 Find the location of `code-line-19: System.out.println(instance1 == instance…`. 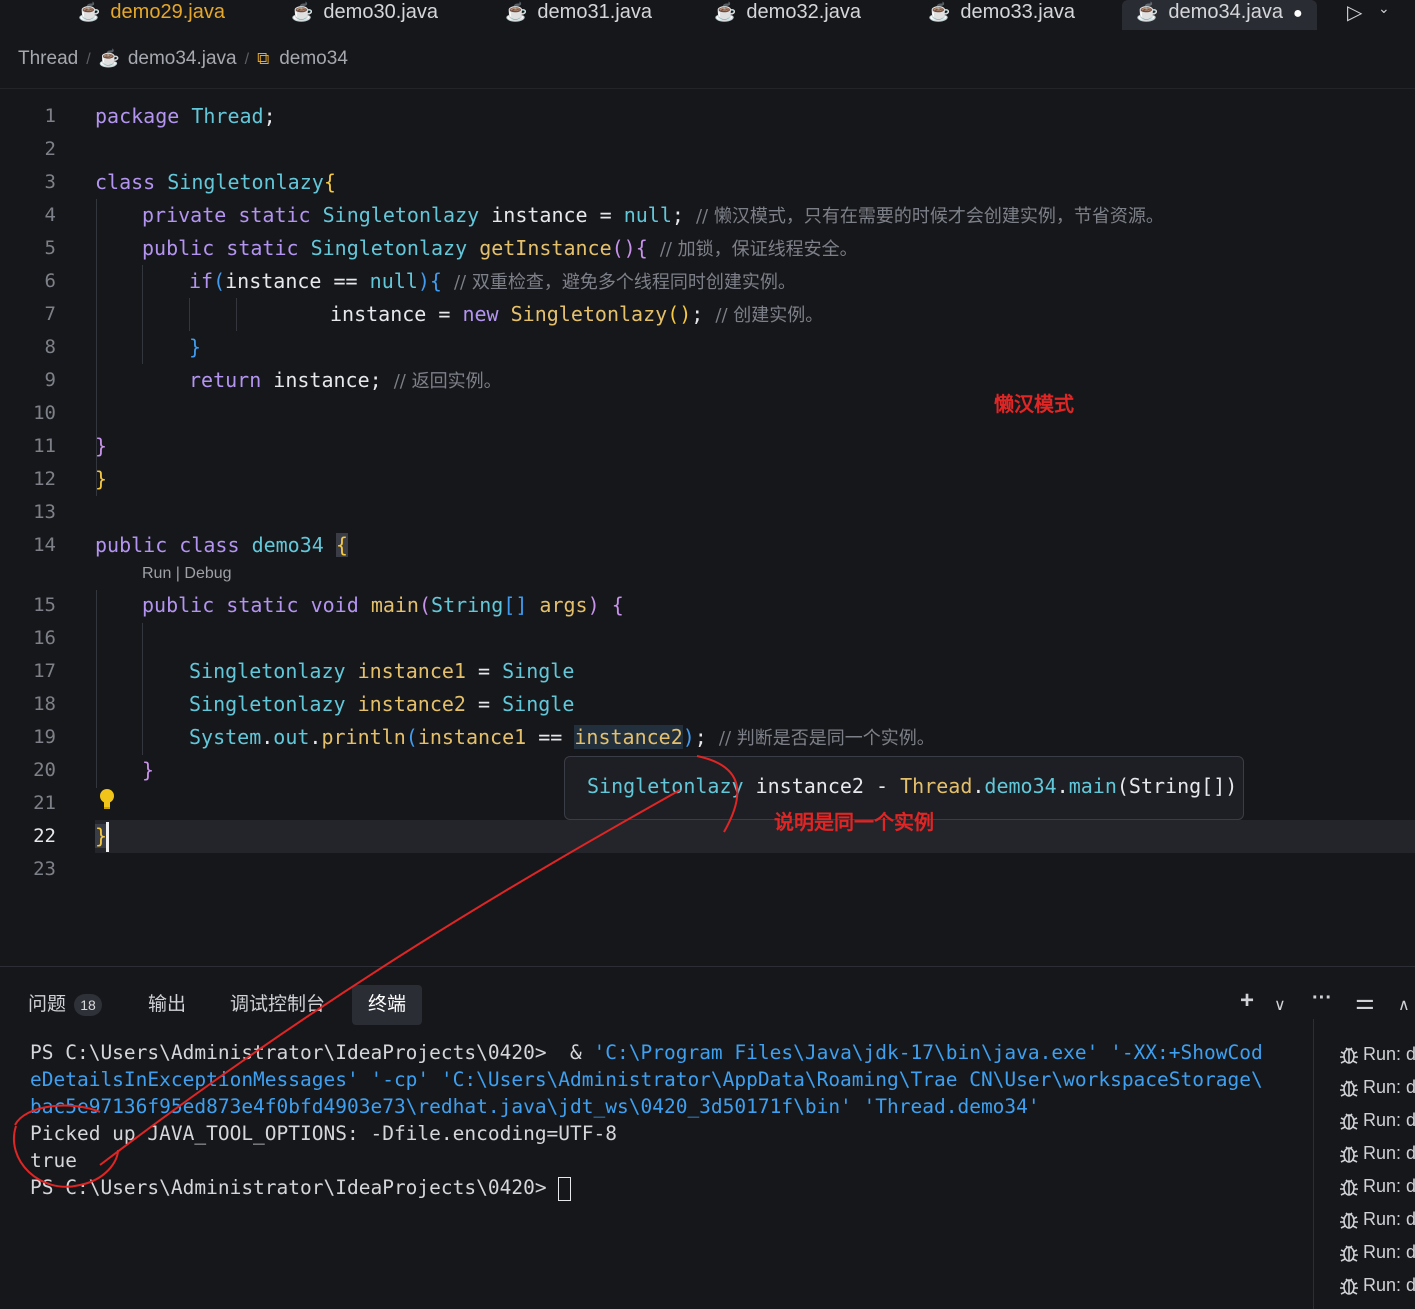

code-line-19: System.out.println(instance1 == instance… is located at coordinates (562, 738).